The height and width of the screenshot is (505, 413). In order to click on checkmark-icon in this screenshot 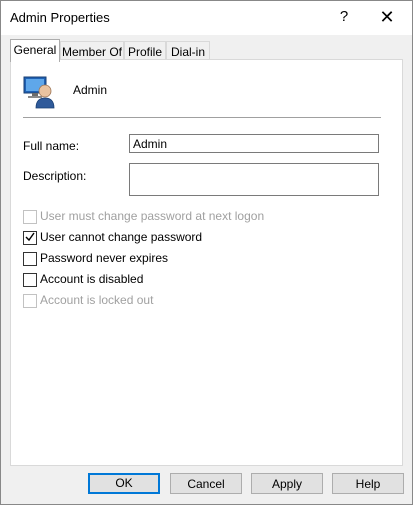, I will do `click(30, 237)`.